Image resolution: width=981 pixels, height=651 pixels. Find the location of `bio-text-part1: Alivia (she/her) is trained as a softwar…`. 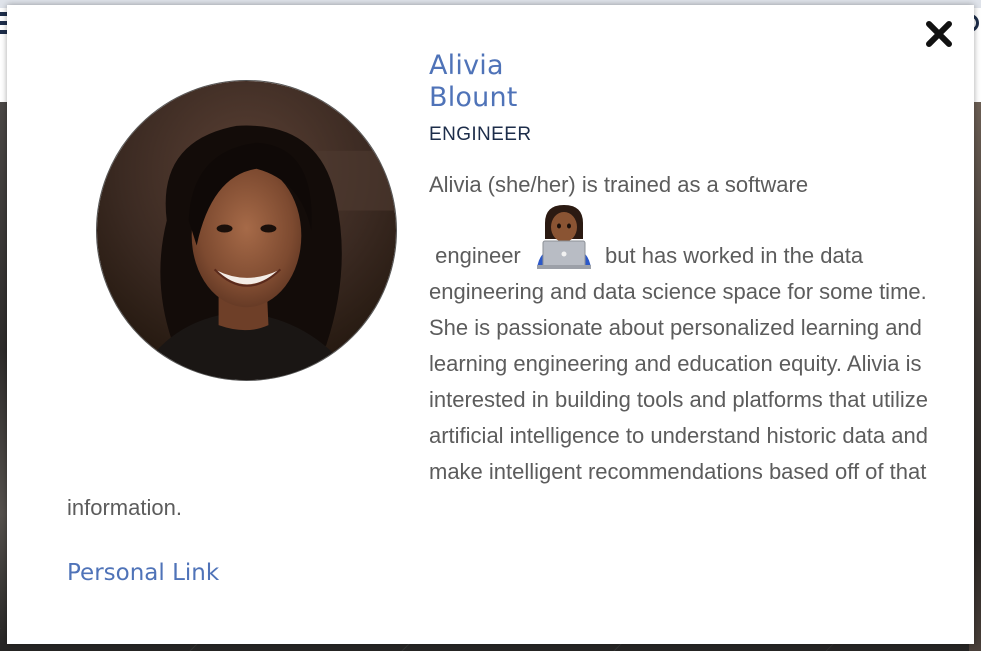

bio-text-part1: Alivia (she/her) is trained as a softwar… is located at coordinates (619, 184).